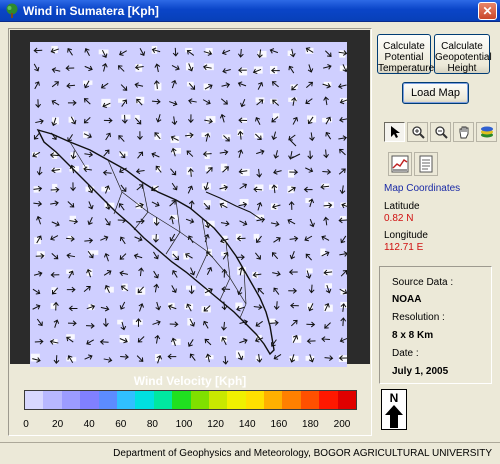 The width and height of the screenshot is (500, 464). I want to click on pan-hand-icon, so click(463, 132).